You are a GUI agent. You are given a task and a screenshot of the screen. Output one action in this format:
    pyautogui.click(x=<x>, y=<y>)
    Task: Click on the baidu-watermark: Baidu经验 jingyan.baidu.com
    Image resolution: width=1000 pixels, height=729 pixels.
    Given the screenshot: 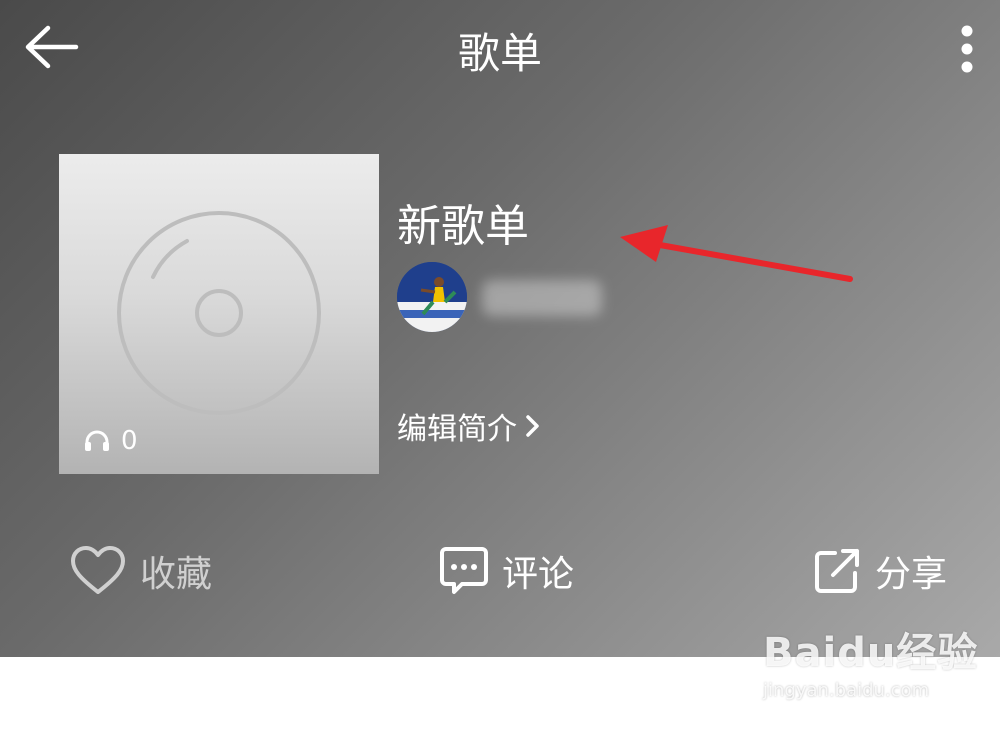 What is the action you would take?
    pyautogui.click(x=870, y=660)
    